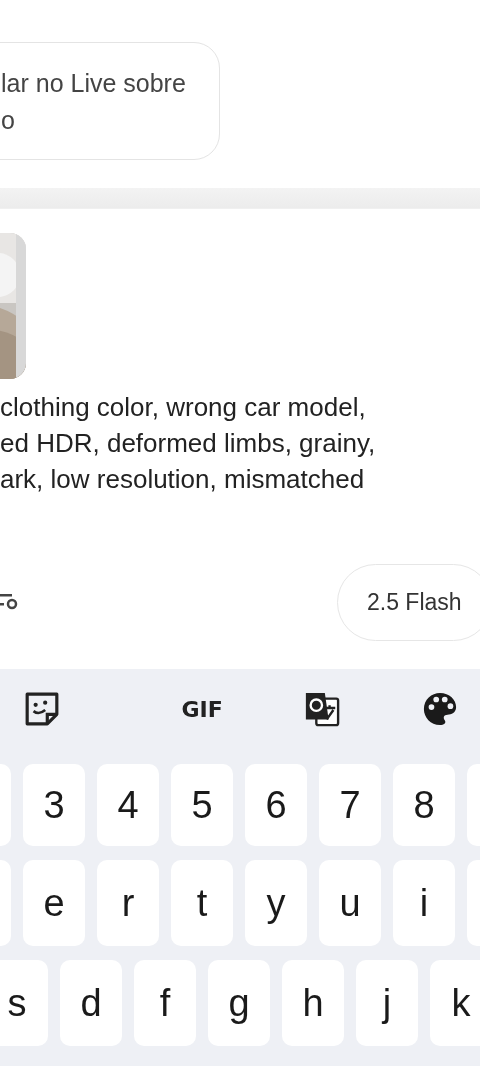 The height and width of the screenshot is (1066, 480). What do you see at coordinates (128, 805) in the screenshot?
I see `keyboard-key: 4` at bounding box center [128, 805].